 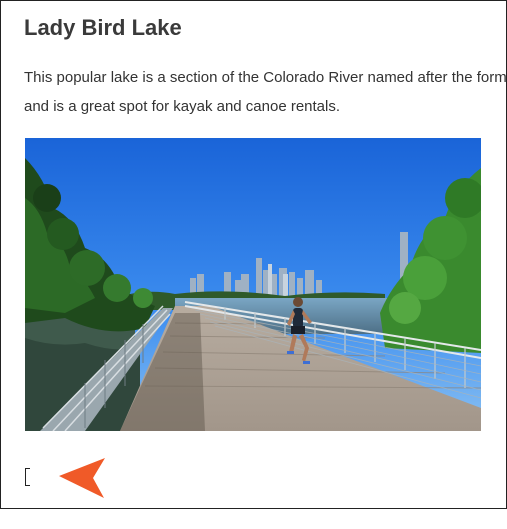 I want to click on page-title: Lady Bird Lake, so click(x=103, y=27).